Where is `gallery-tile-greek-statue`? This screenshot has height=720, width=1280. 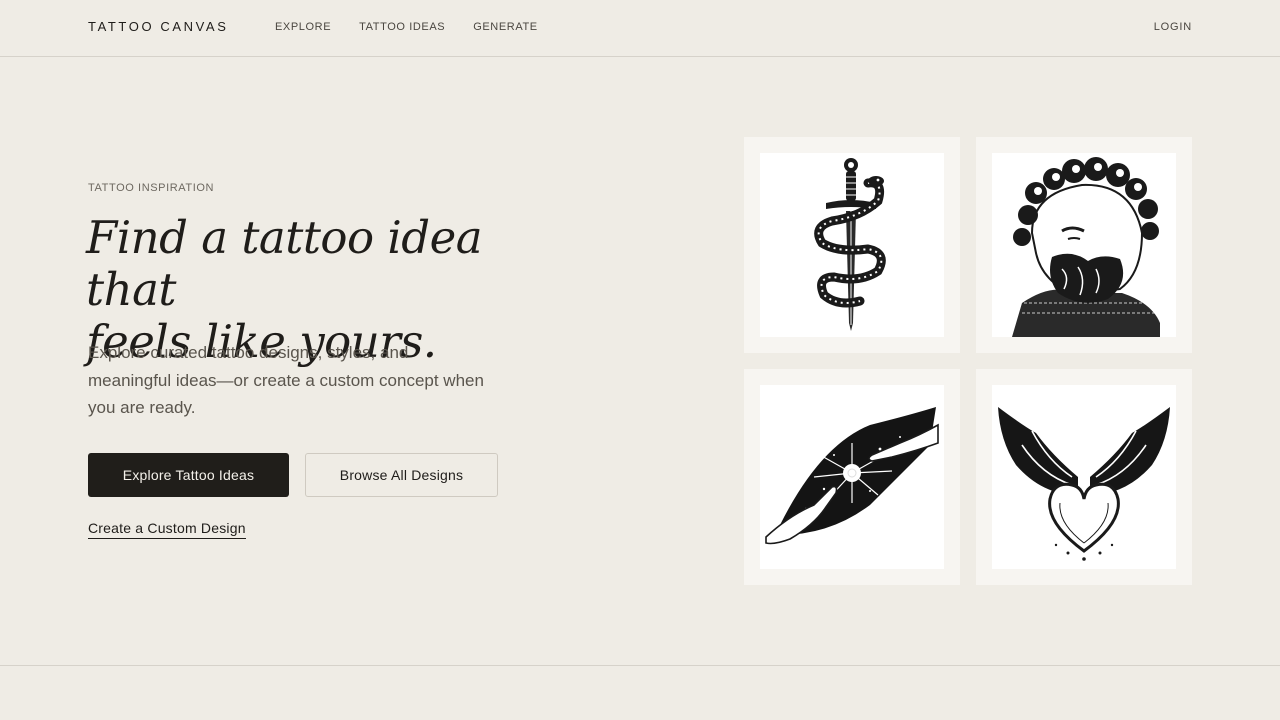
gallery-tile-greek-statue is located at coordinates (1084, 245).